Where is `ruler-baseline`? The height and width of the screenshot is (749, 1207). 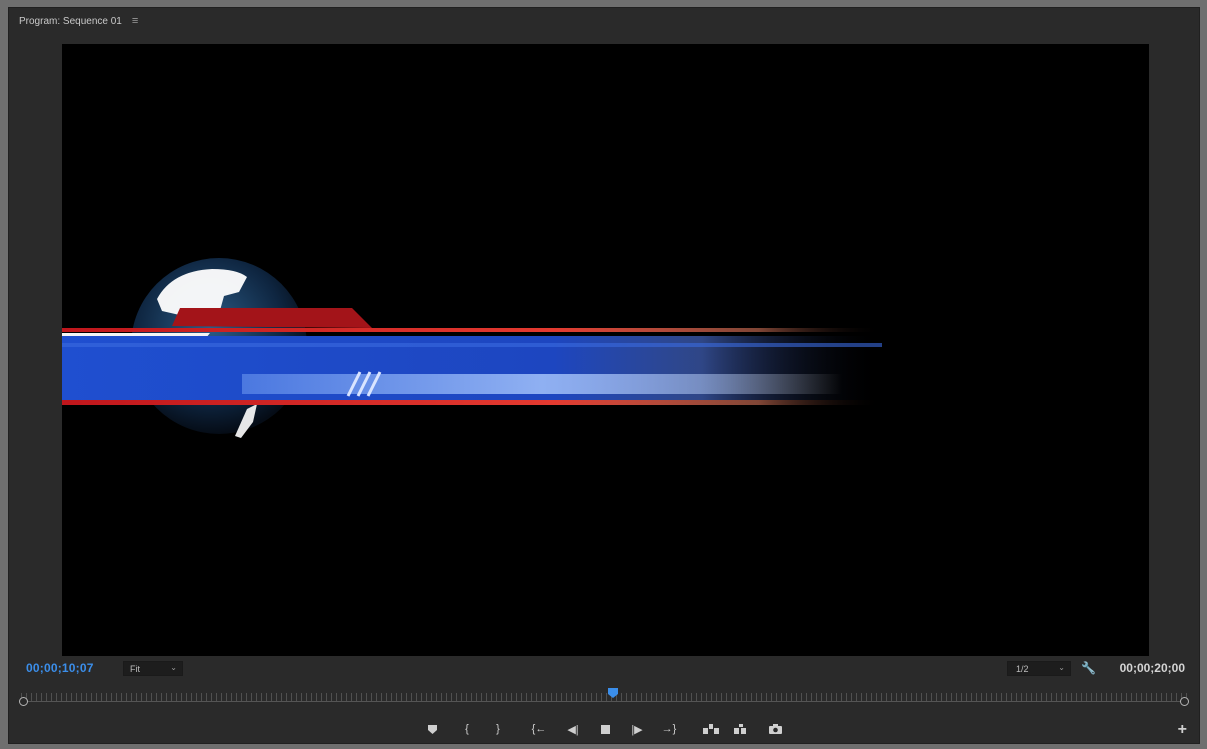
ruler-baseline is located at coordinates (604, 701).